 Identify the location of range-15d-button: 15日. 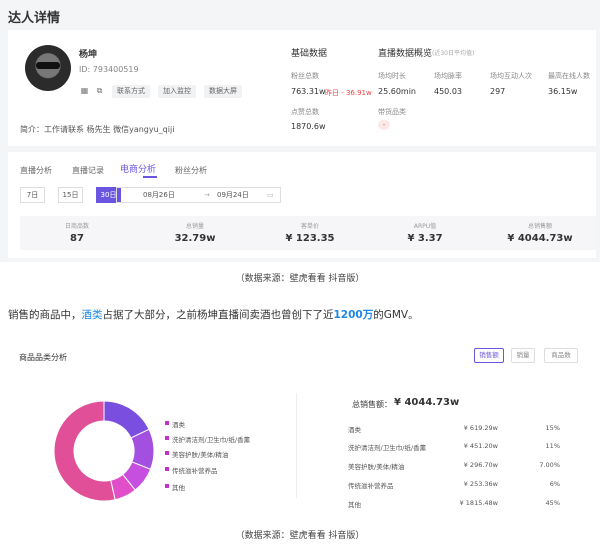
(70, 195).